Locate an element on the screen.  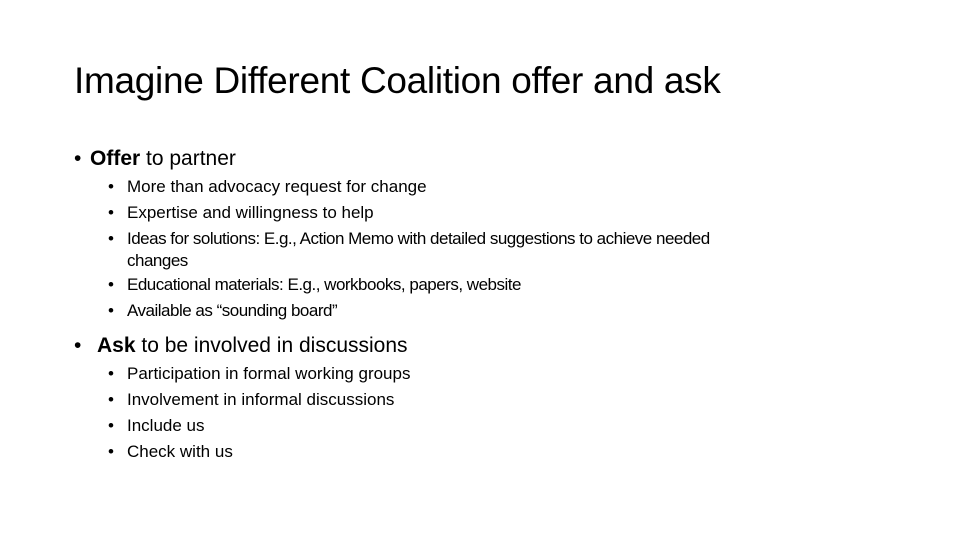
list-item: • Expertise and willingness to help is located at coordinates (409, 213).